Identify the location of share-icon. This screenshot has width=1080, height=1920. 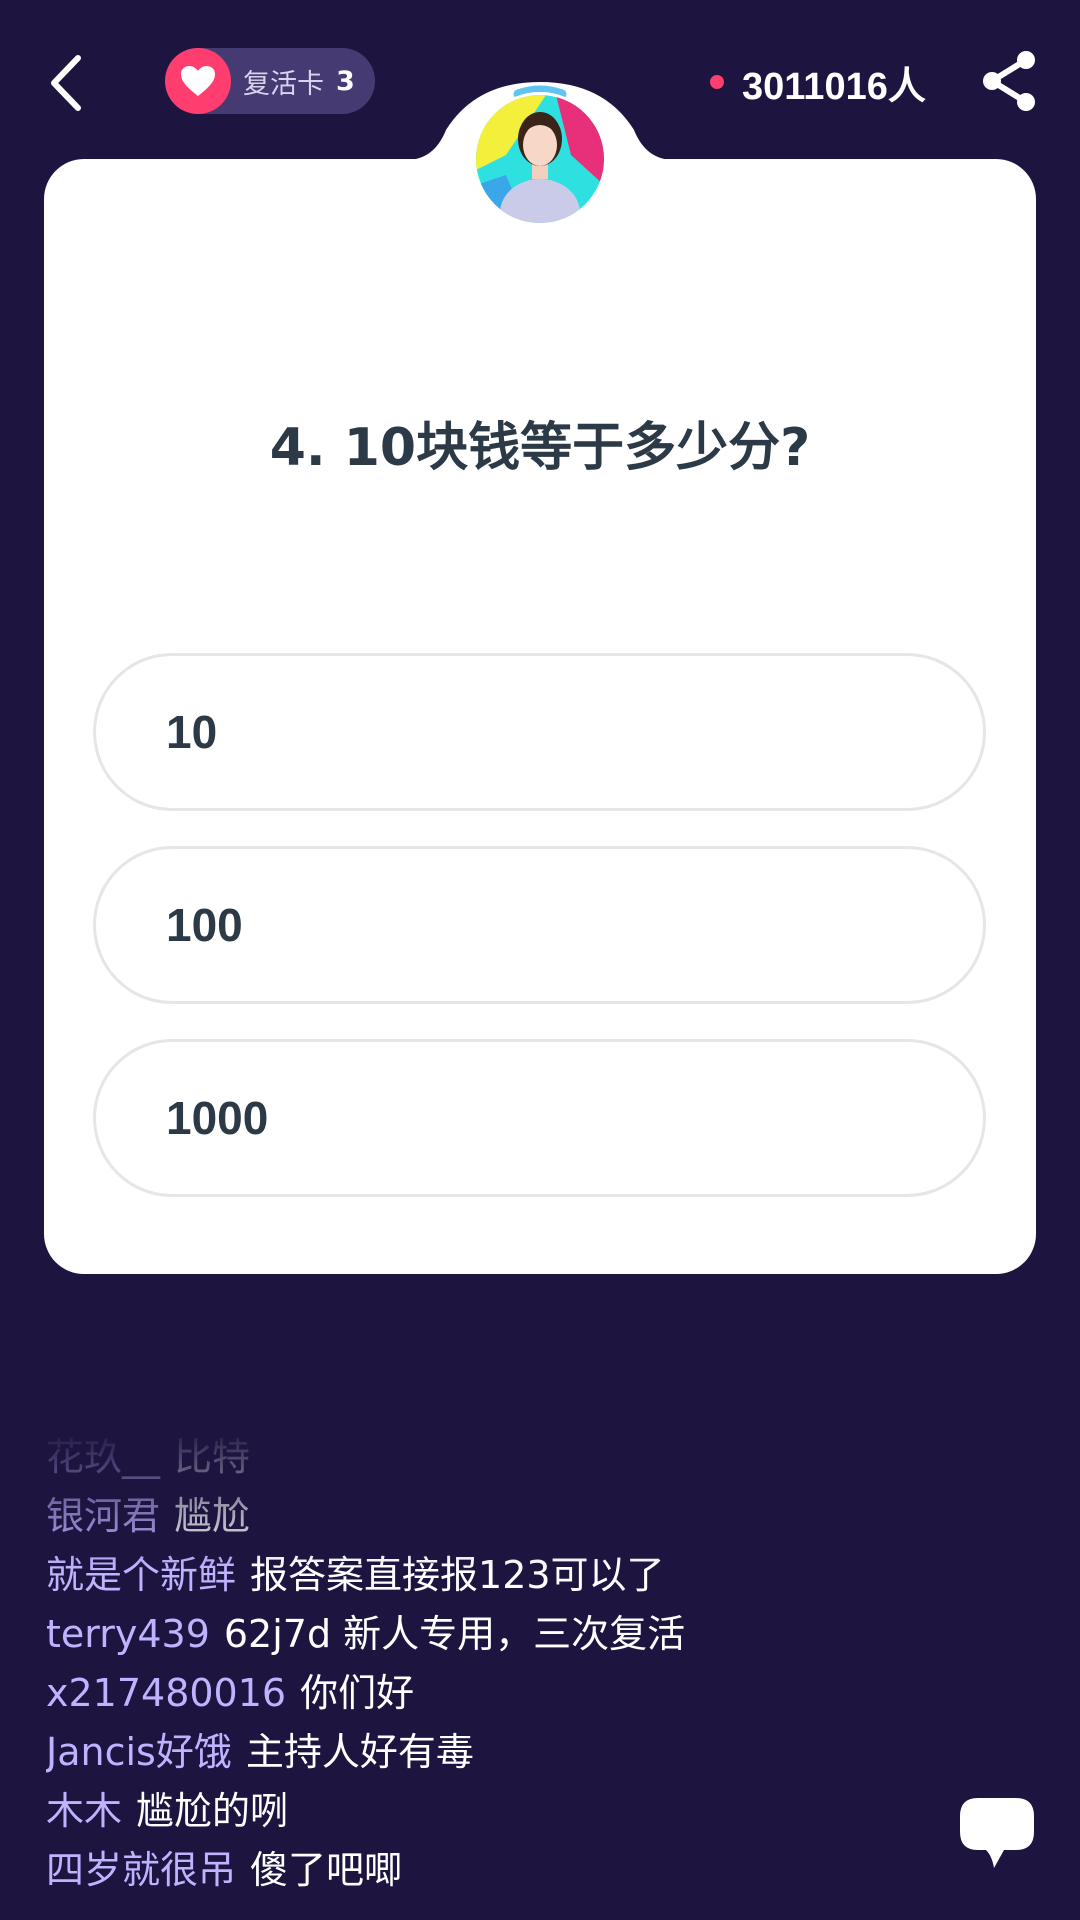
(1009, 81).